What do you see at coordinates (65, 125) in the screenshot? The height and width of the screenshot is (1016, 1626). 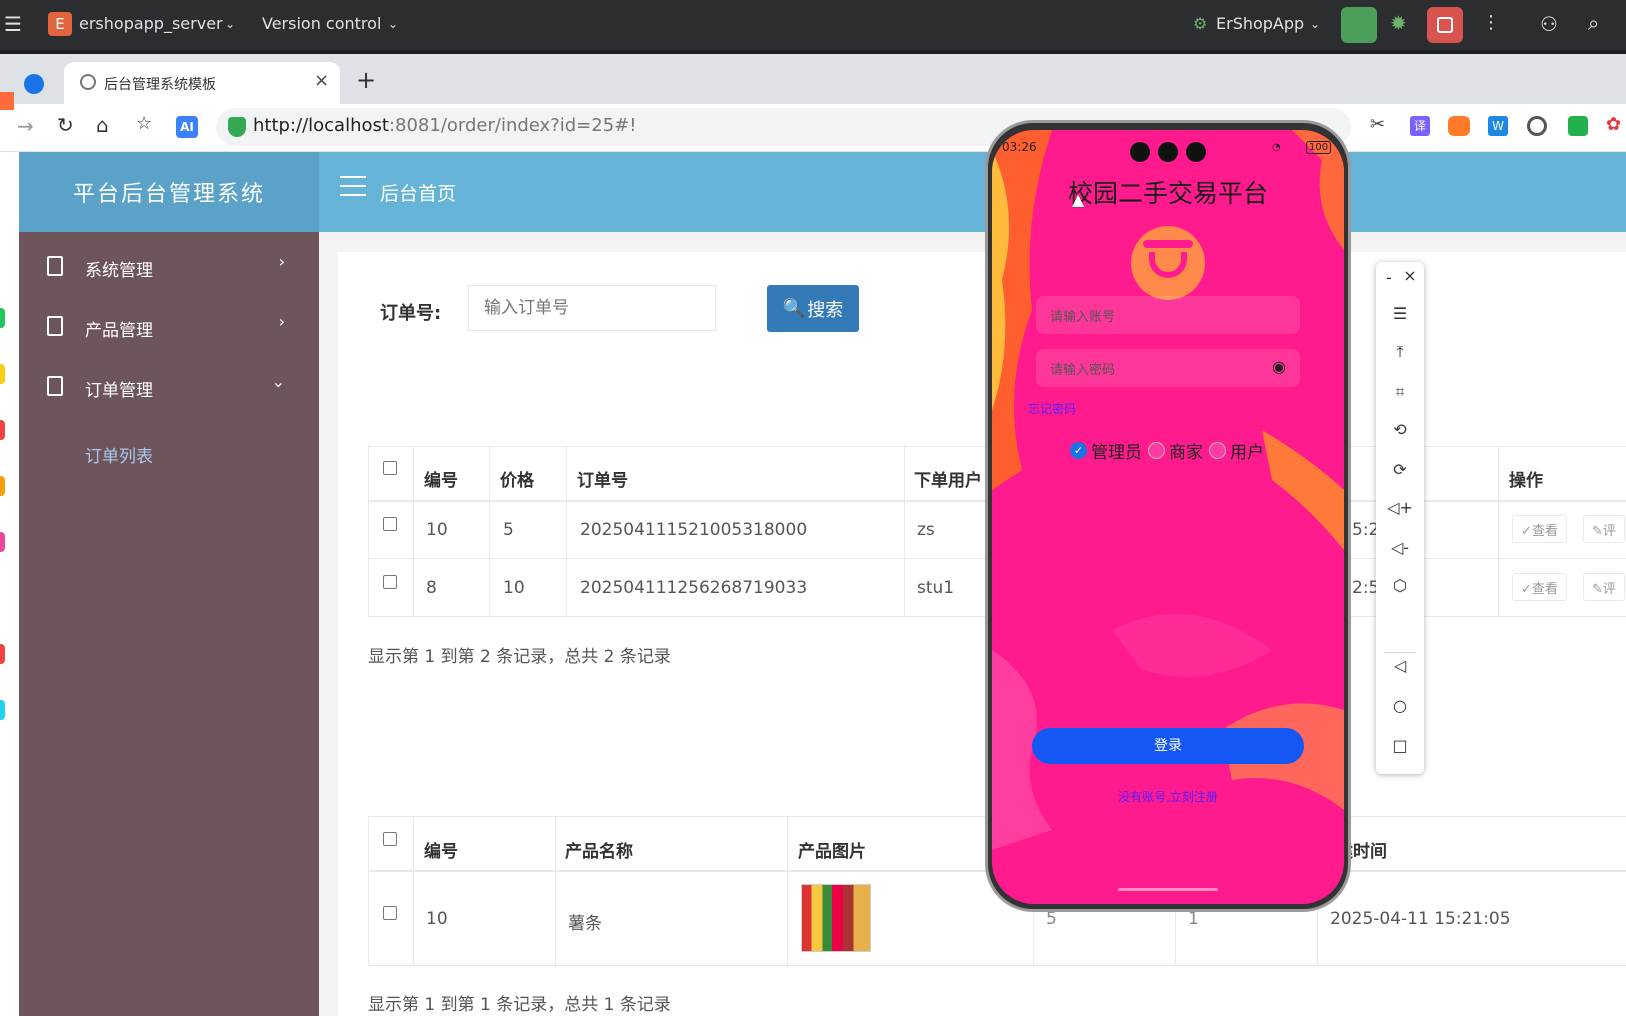 I see `reload-icon: ↻` at bounding box center [65, 125].